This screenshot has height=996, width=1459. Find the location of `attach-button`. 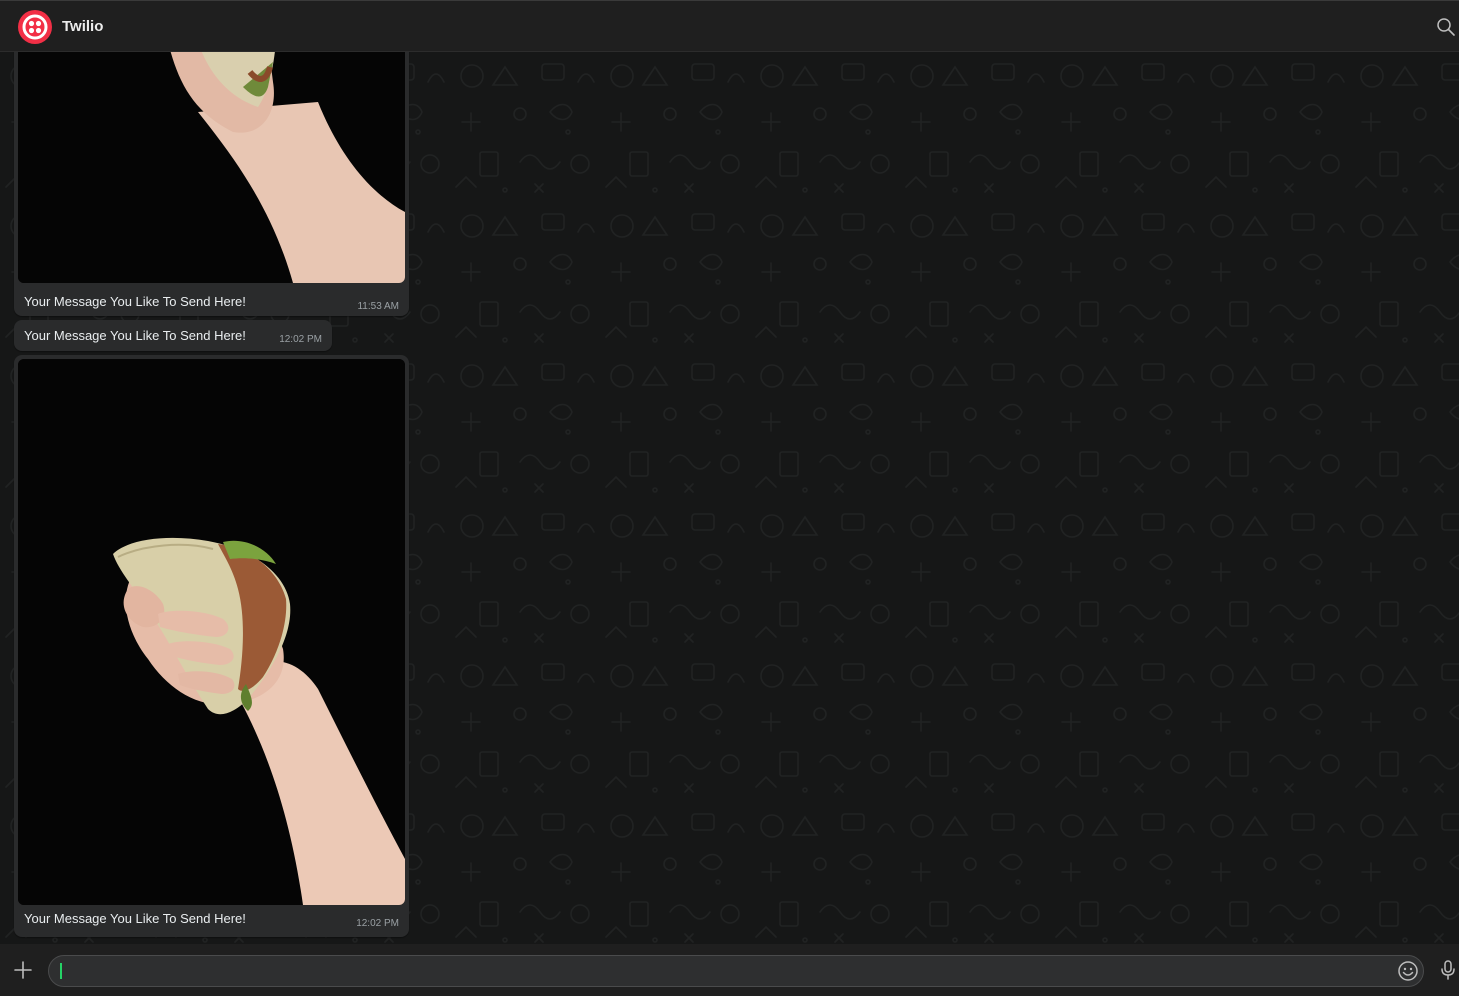

attach-button is located at coordinates (23, 970).